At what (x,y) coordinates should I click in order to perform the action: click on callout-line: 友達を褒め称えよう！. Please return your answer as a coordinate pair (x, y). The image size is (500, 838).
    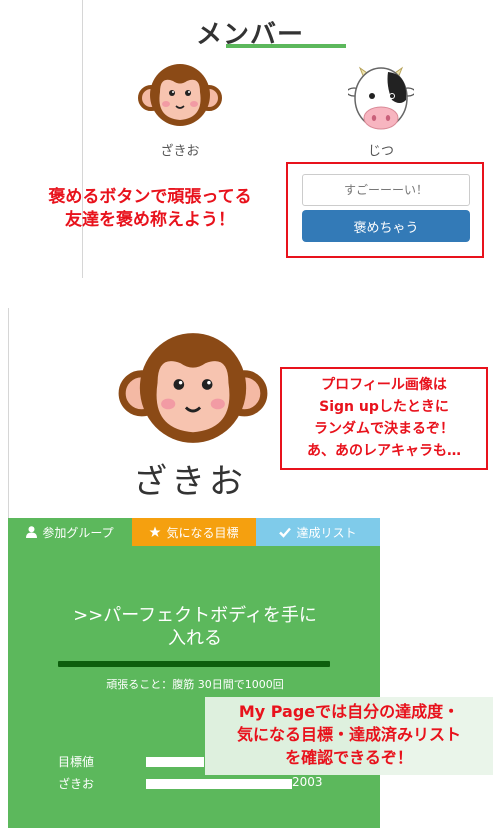
    Looking at the image, I should click on (150, 220).